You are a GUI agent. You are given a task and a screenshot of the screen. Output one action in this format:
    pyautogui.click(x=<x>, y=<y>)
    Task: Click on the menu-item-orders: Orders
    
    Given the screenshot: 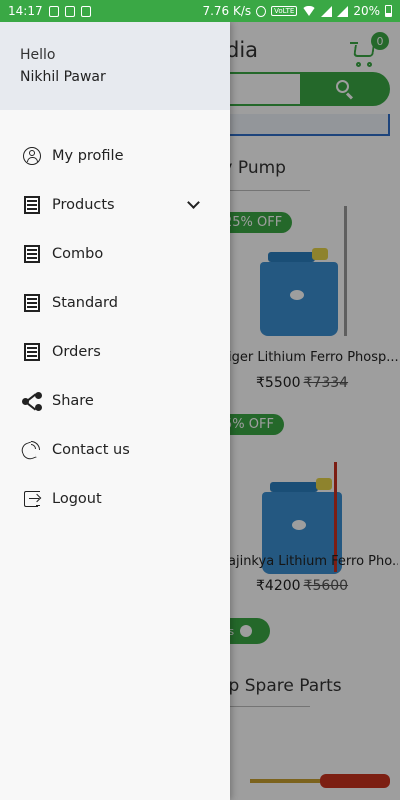 What is the action you would take?
    pyautogui.click(x=115, y=351)
    